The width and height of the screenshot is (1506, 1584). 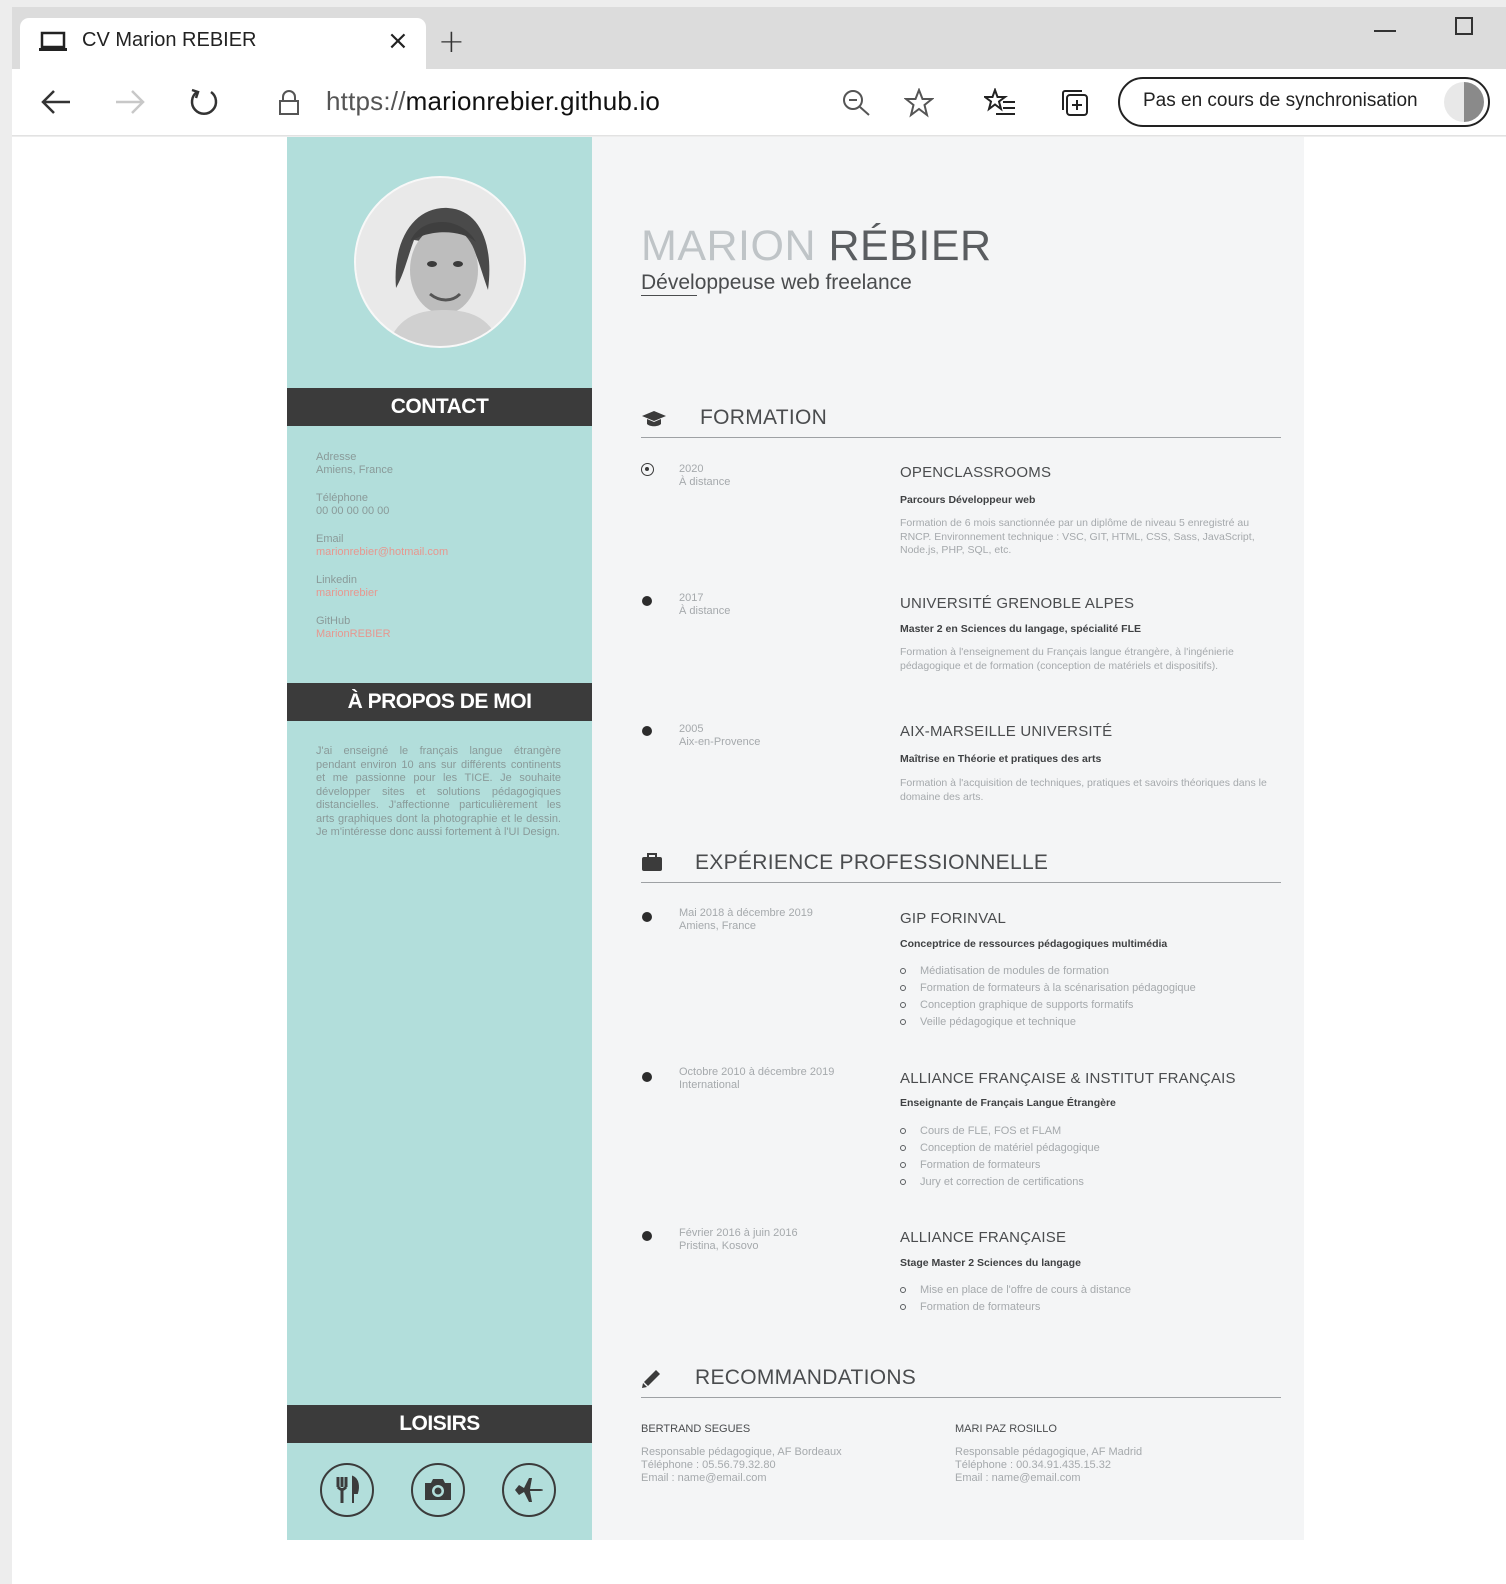 I want to click on new-tab-button: +, so click(x=451, y=41).